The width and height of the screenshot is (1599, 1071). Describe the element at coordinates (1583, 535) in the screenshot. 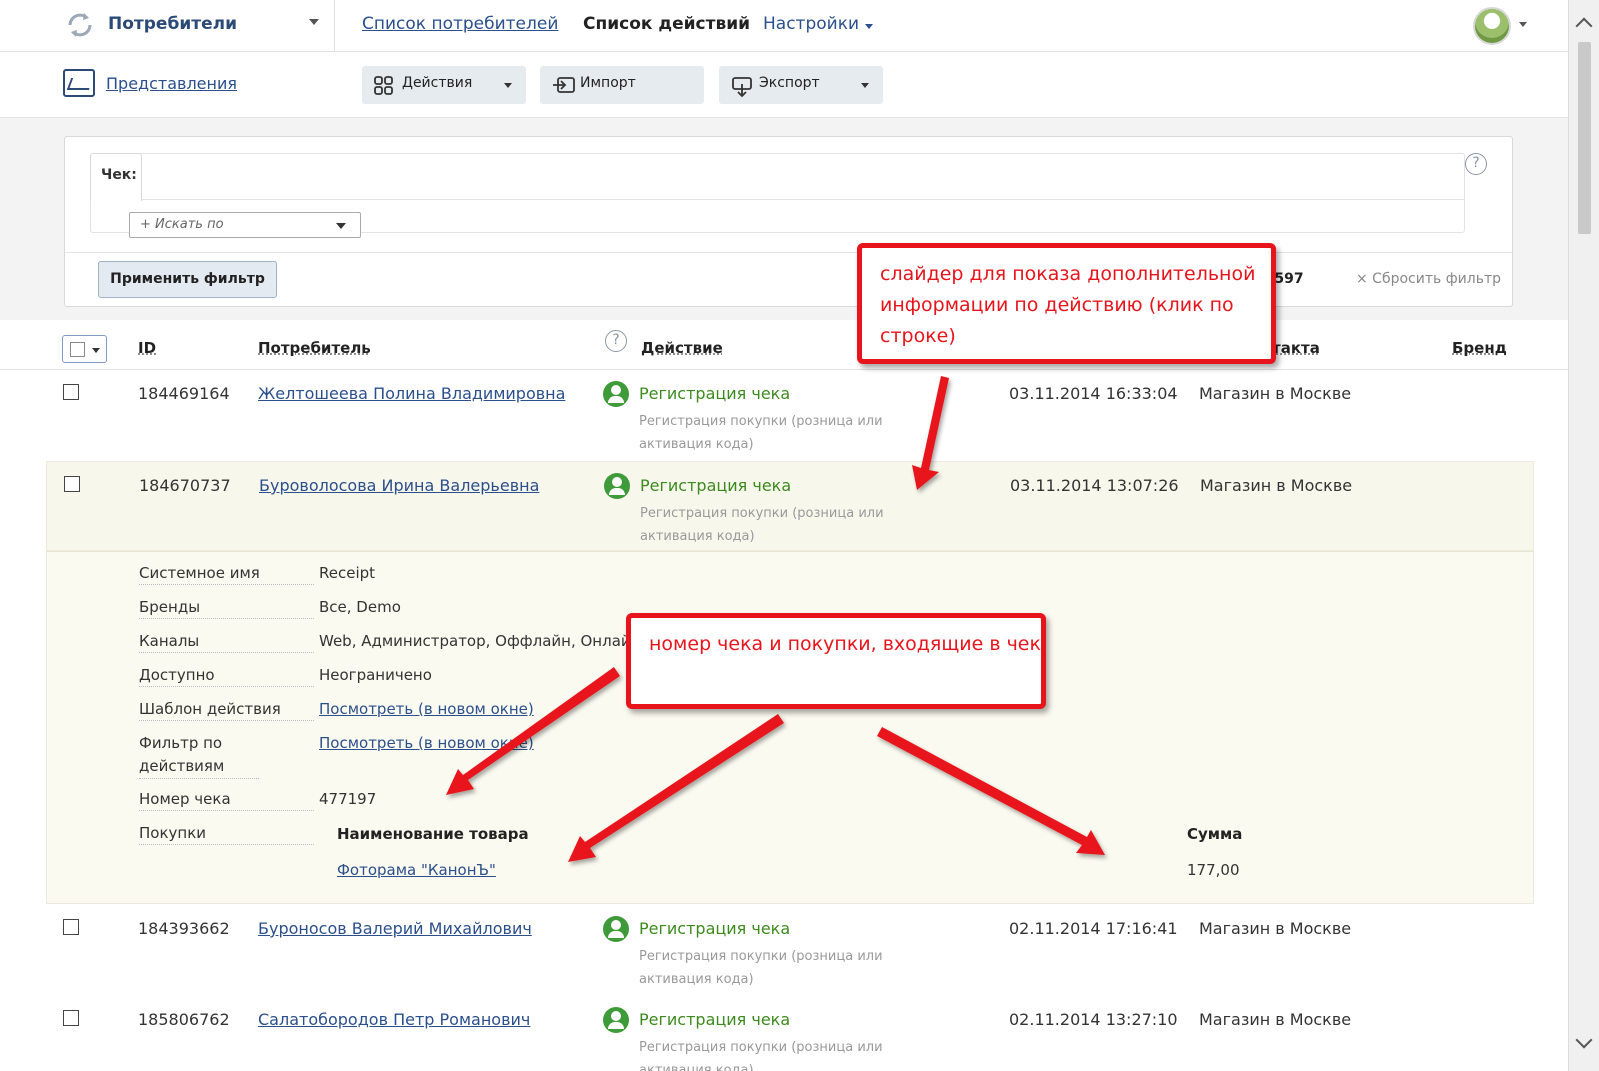

I see `vertical-scrollbar` at that location.